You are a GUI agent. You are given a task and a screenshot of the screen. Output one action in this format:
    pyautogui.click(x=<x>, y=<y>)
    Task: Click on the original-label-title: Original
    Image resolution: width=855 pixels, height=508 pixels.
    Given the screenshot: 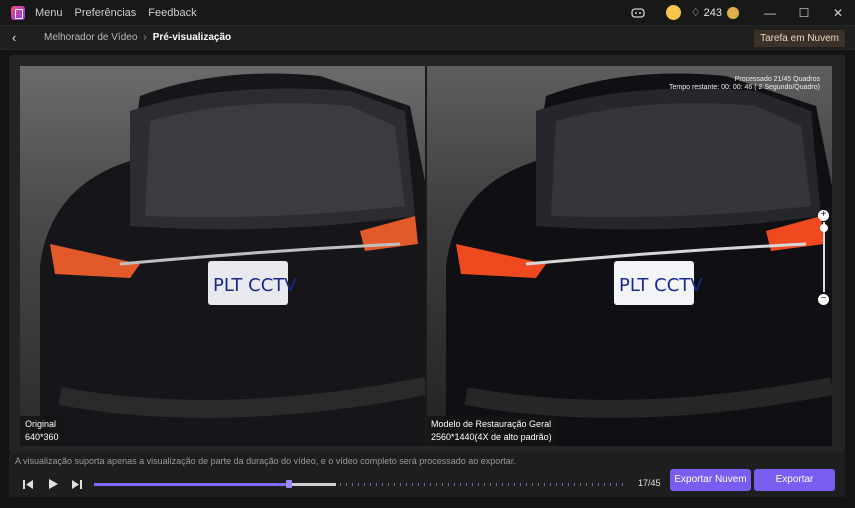 What is the action you would take?
    pyautogui.click(x=41, y=424)
    